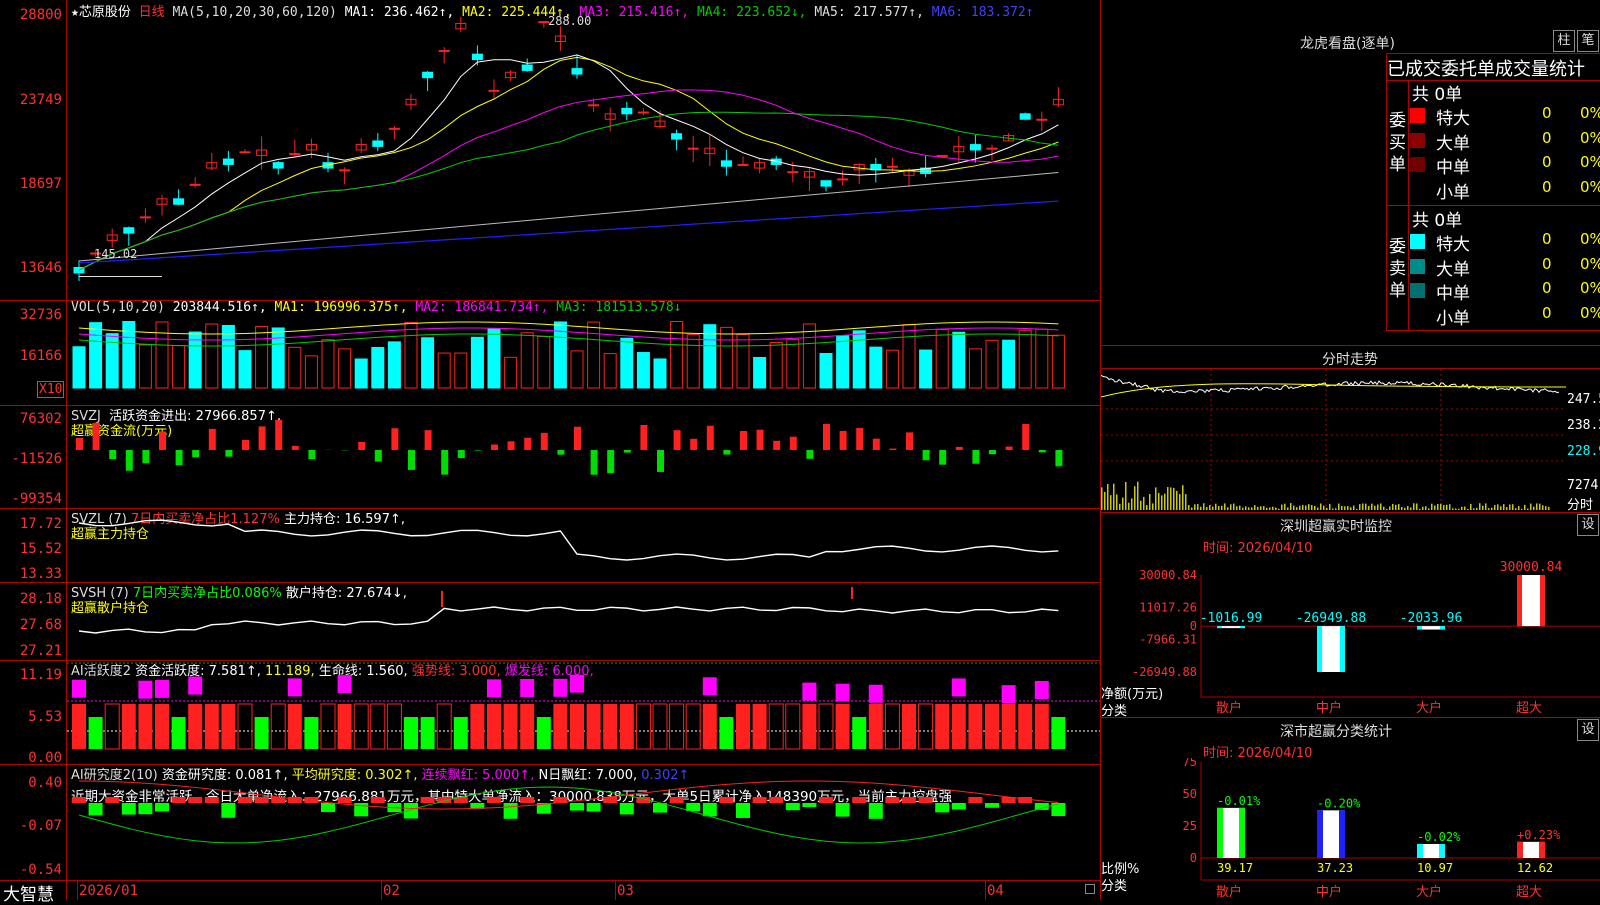 This screenshot has width=1600, height=905. Describe the element at coordinates (1588, 525) in the screenshot. I see `szmon-settings-button: 设` at that location.